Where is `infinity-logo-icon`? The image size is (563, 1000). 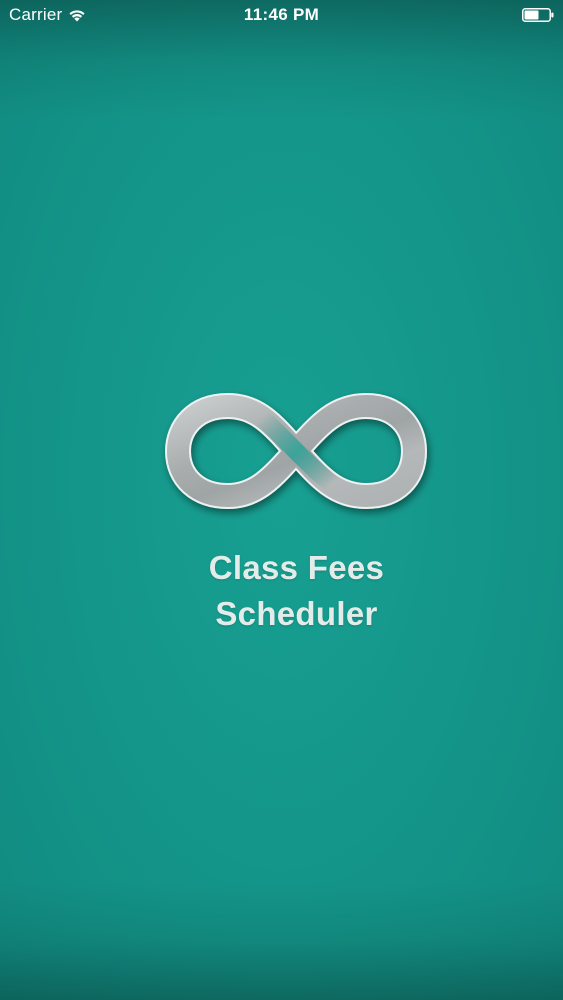 infinity-logo-icon is located at coordinates (296, 451).